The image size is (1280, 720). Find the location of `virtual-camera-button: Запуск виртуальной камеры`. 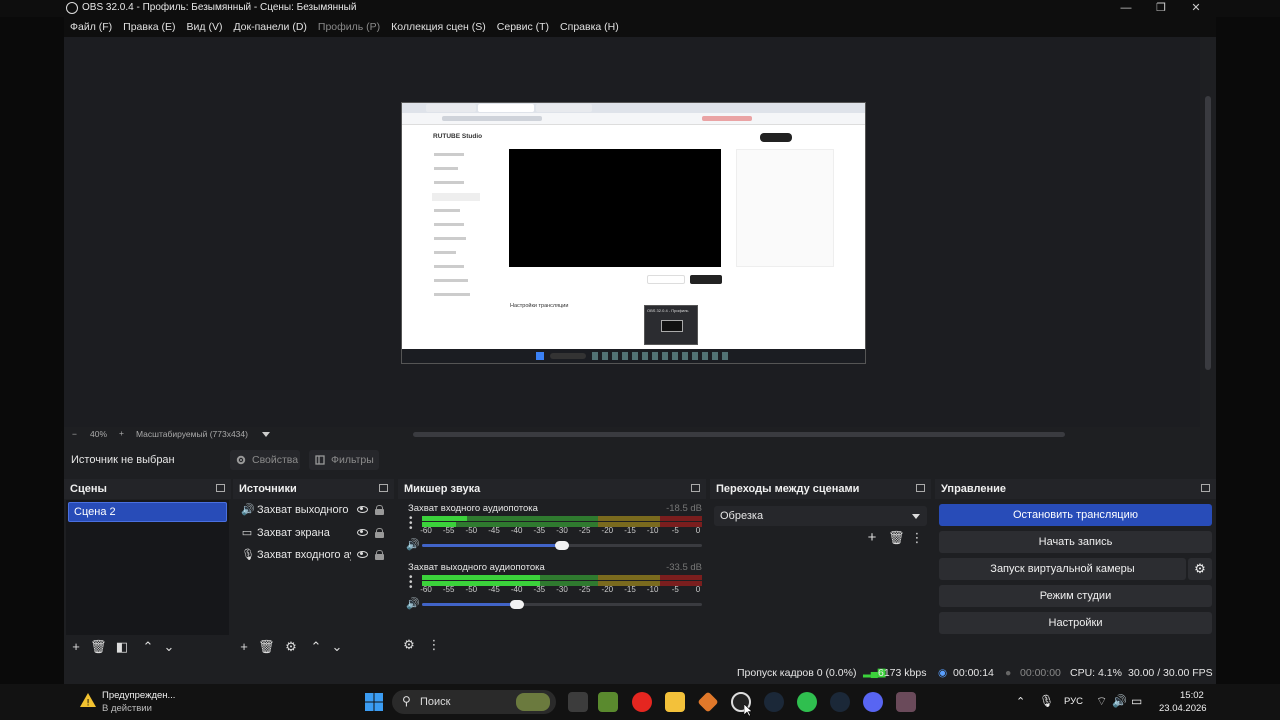

virtual-camera-button: Запуск виртуальной камеры is located at coordinates (1062, 569).